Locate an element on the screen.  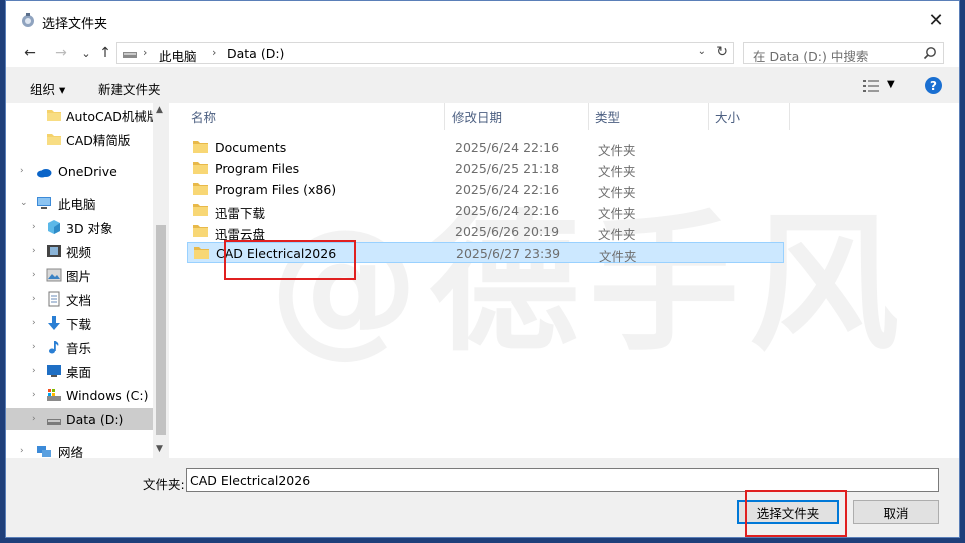
file-row-xunlei-downloads: 迅雷下载 2025/6/24 22:16 文件夹 is located at coordinates (485, 210).